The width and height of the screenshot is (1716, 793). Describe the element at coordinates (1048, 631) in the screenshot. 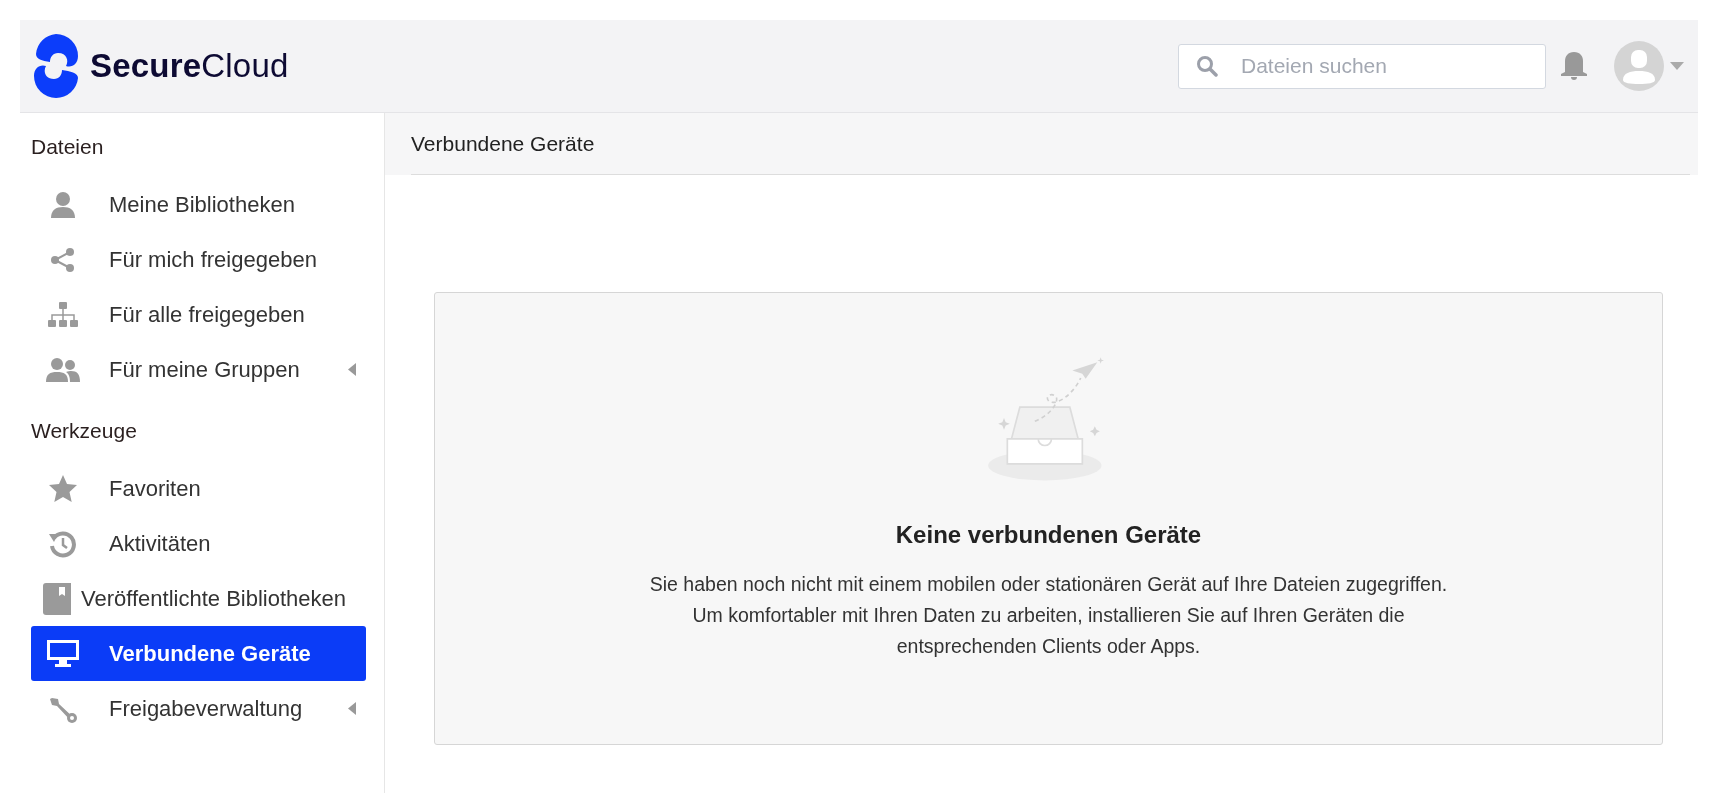

I see `empty-state-message: Um komfortabler mit Ihren Daten zu arbeiten, installieren Sie auf Ihren Geräten die entsprechenden Clients oder Apps.` at that location.